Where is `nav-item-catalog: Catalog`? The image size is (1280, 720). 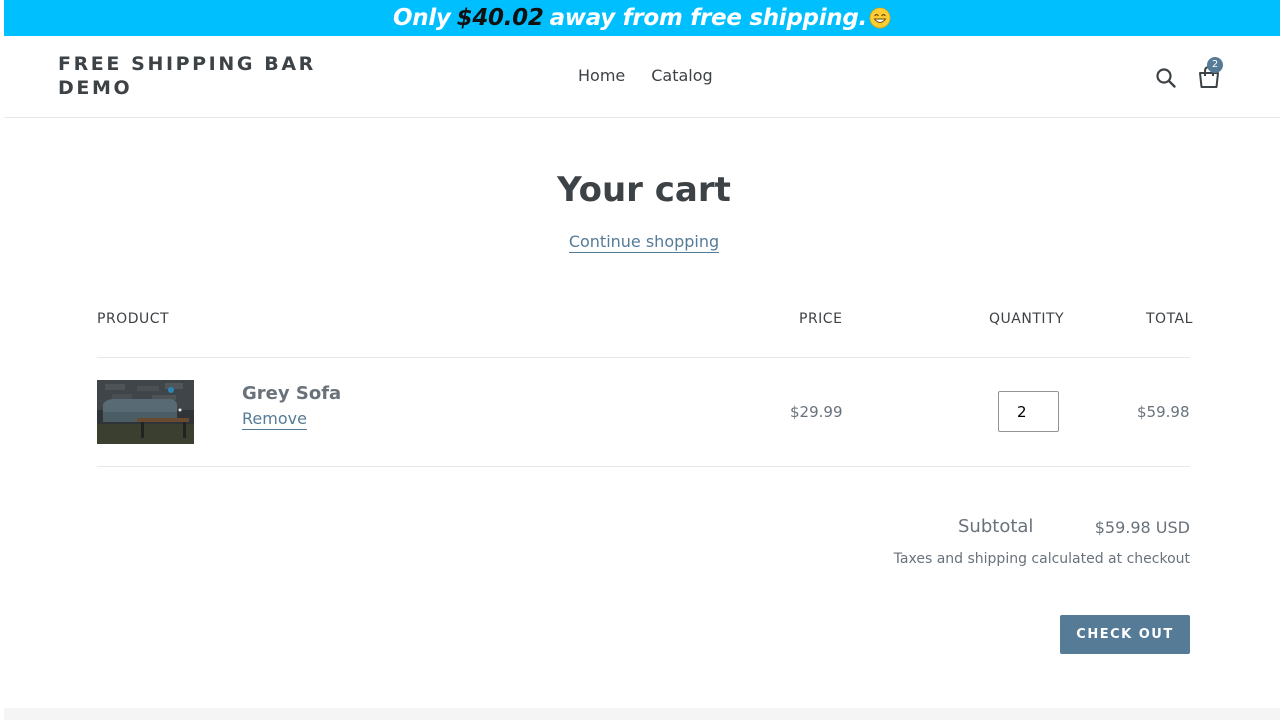
nav-item-catalog: Catalog is located at coordinates (681, 75).